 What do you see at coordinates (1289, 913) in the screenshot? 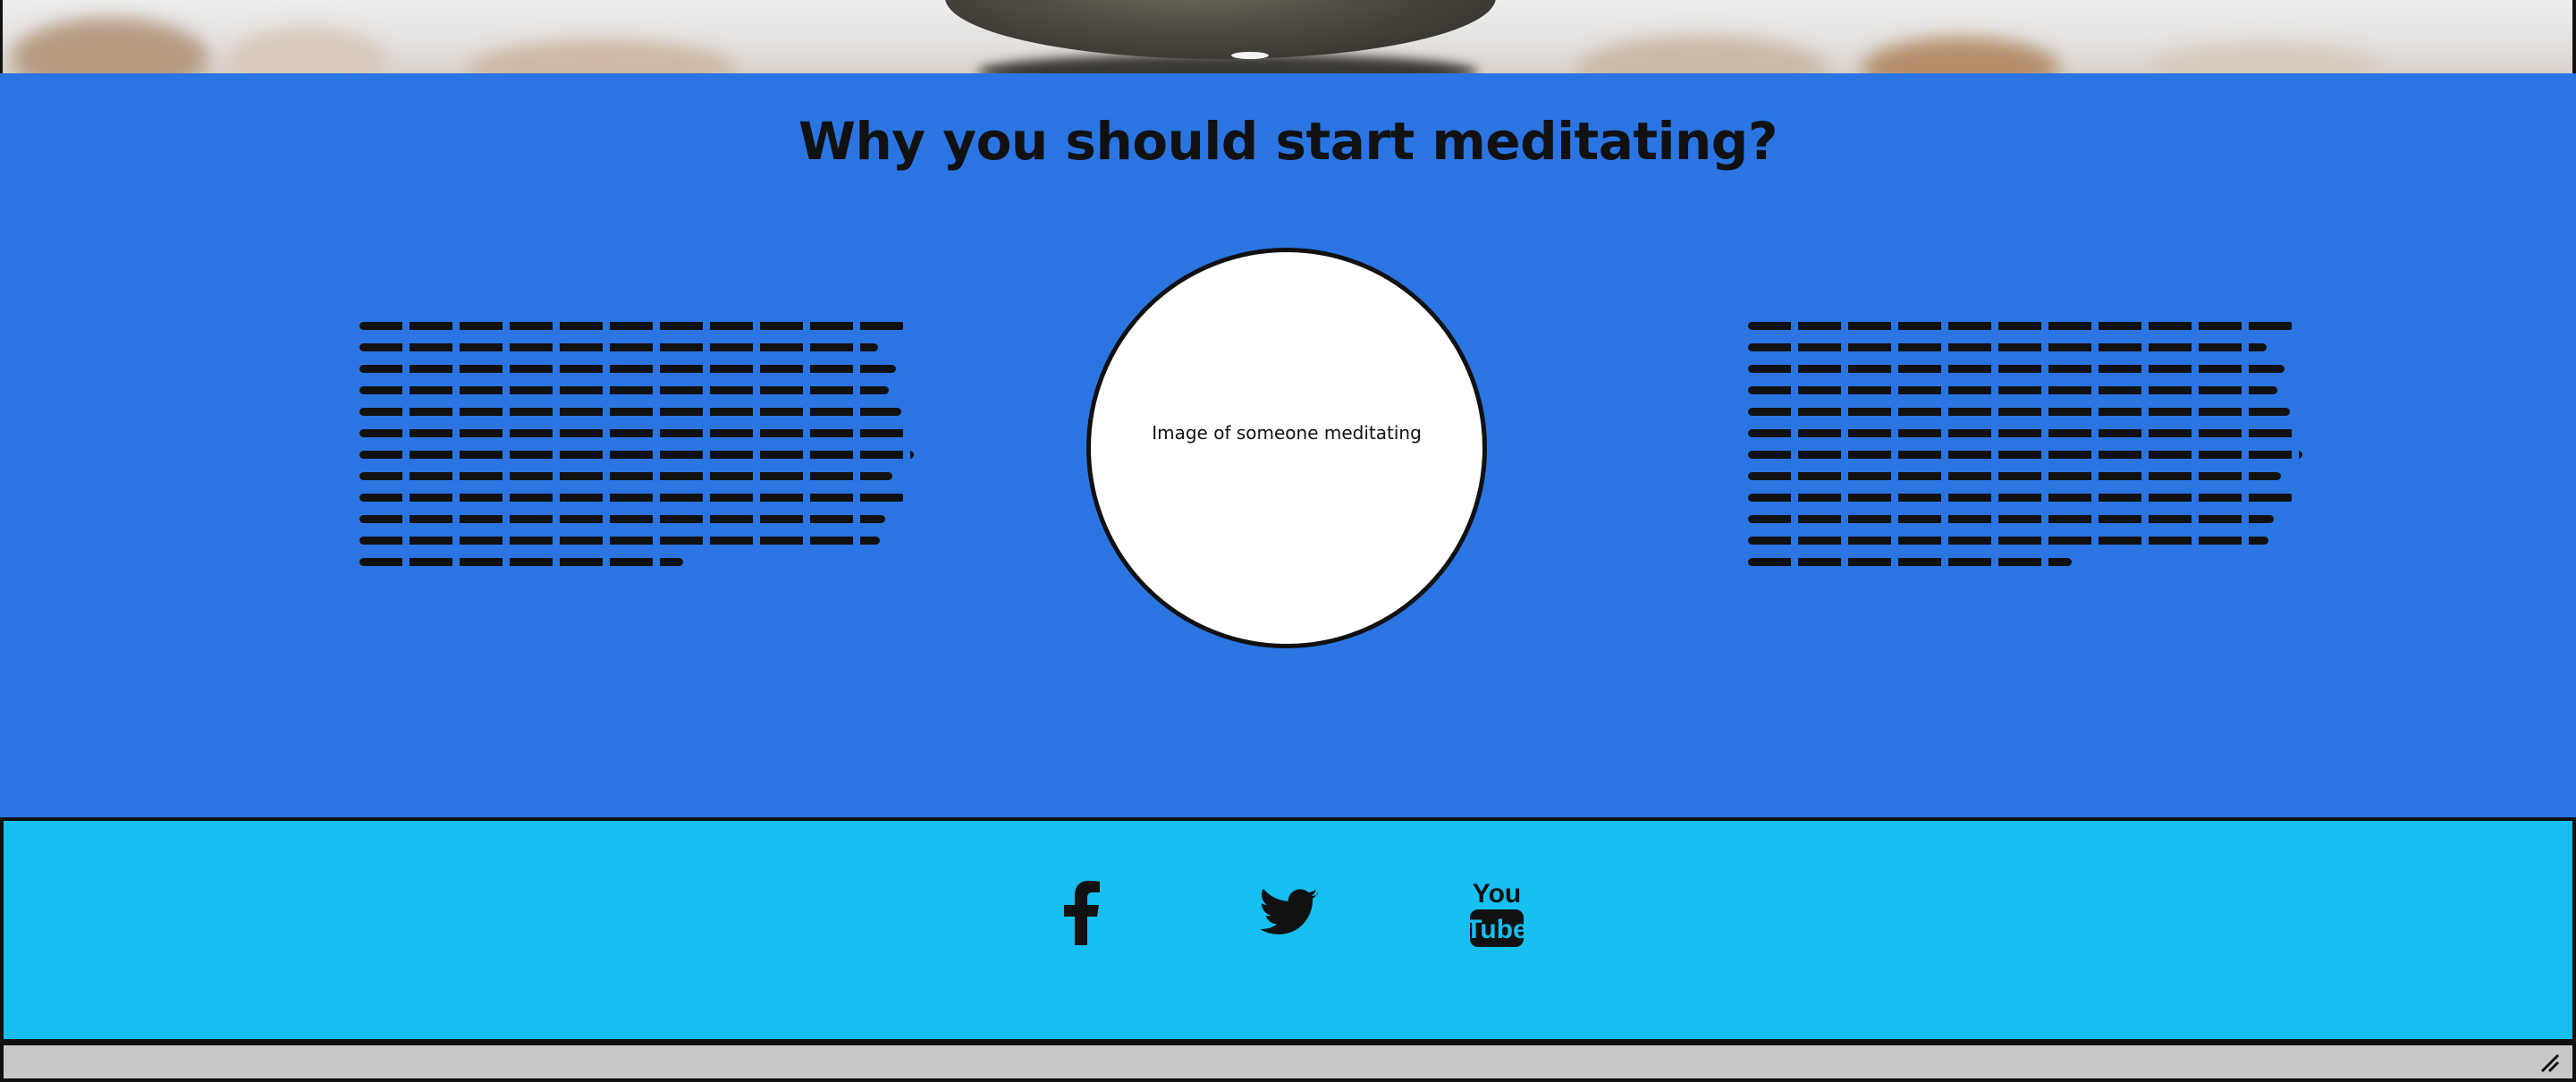
I see `twitter-icon` at bounding box center [1289, 913].